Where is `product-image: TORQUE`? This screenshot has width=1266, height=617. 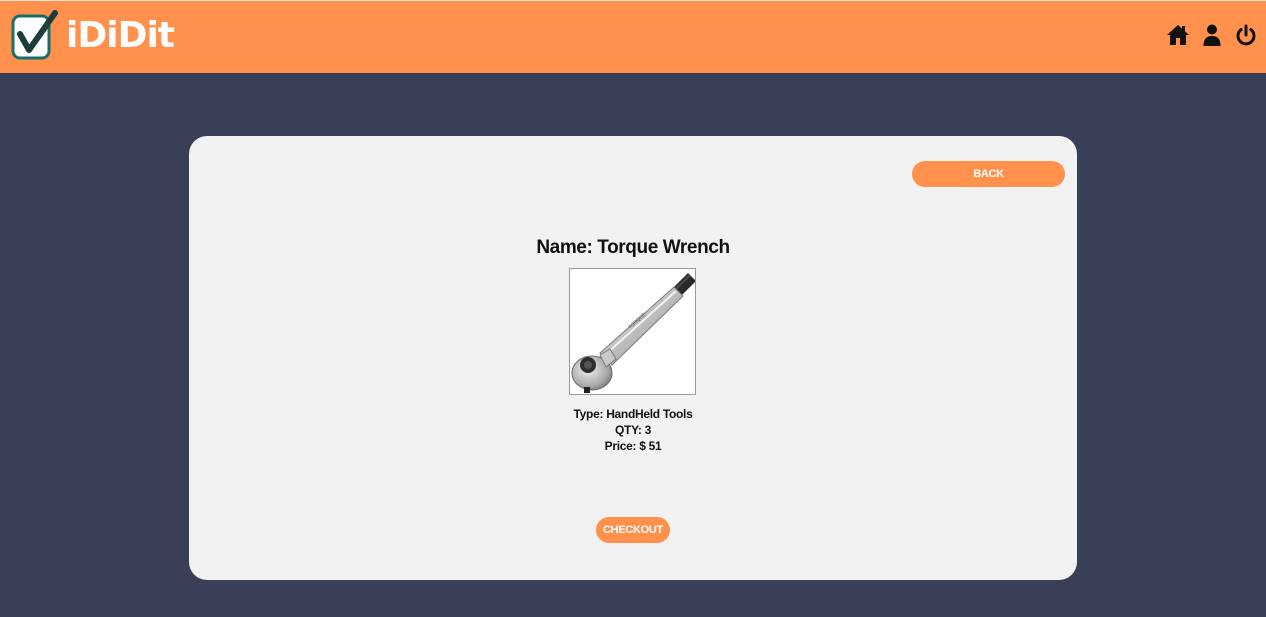 product-image: TORQUE is located at coordinates (632, 331).